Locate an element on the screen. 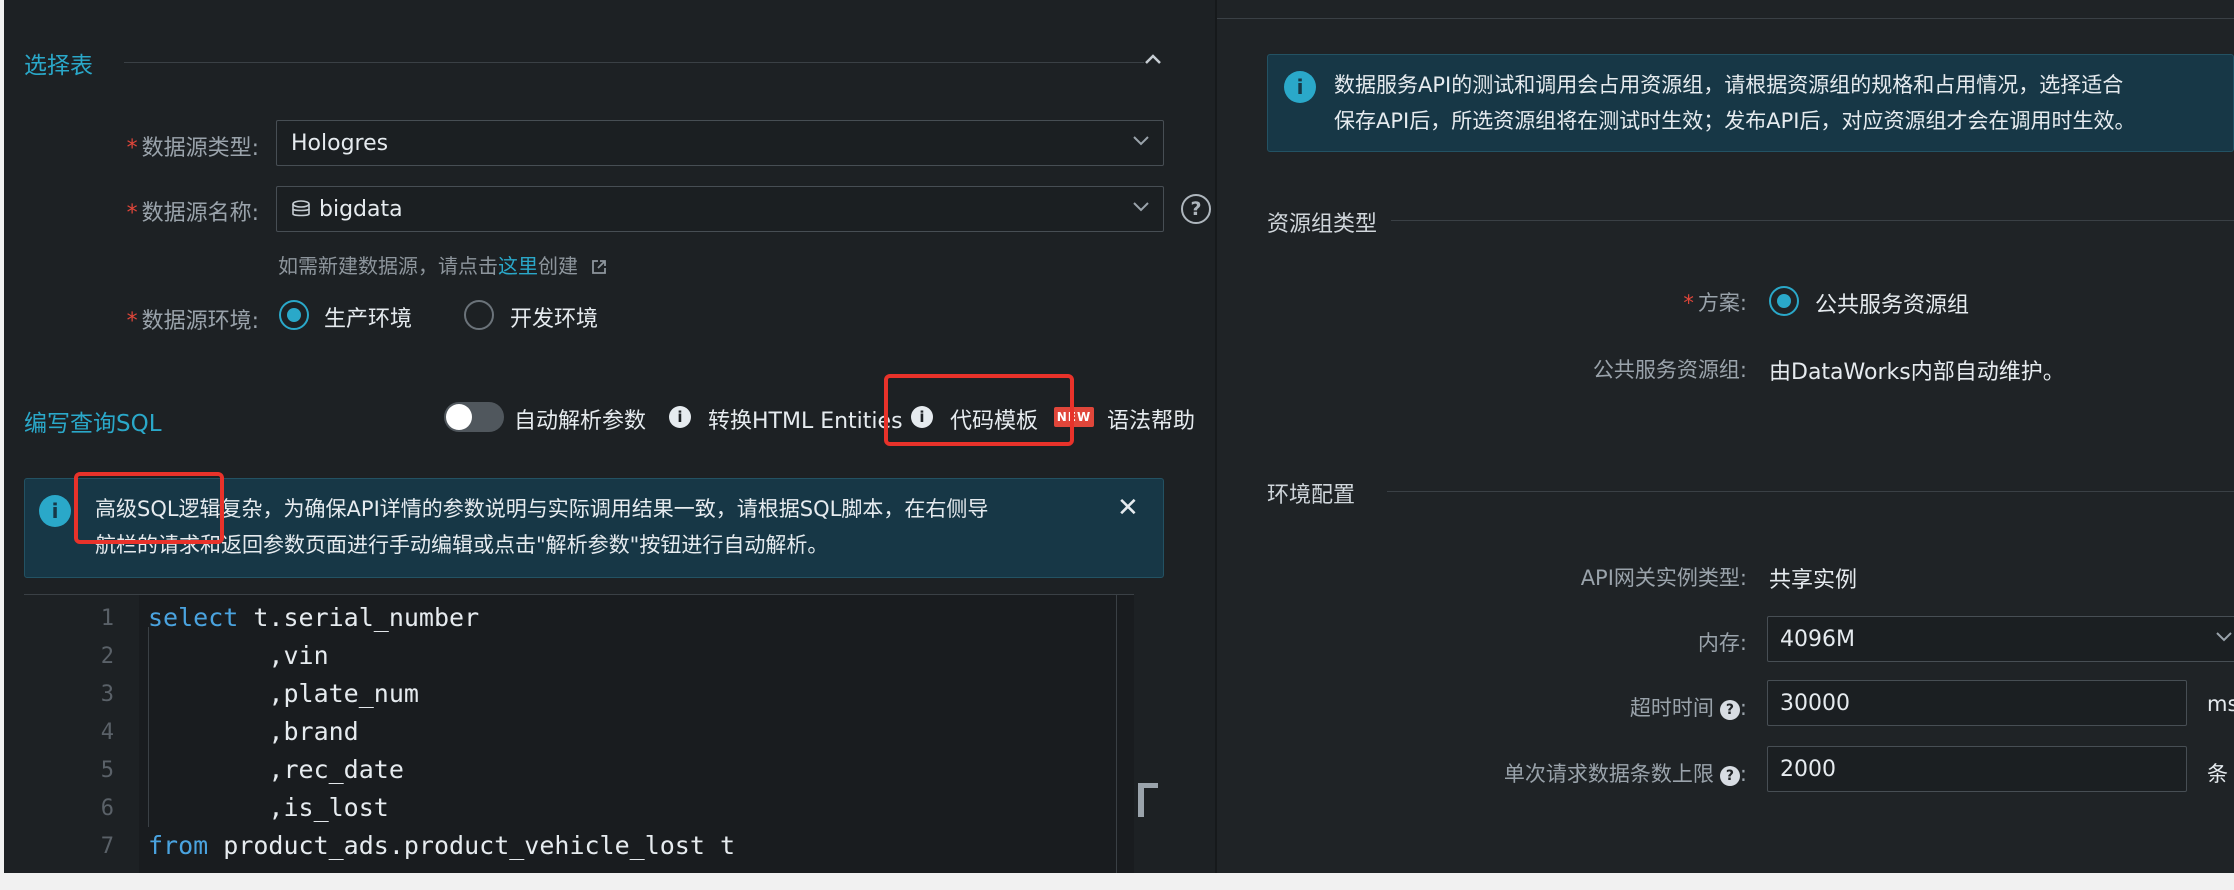 This screenshot has width=2234, height=890. code-text: ,plate_num is located at coordinates (283, 693).